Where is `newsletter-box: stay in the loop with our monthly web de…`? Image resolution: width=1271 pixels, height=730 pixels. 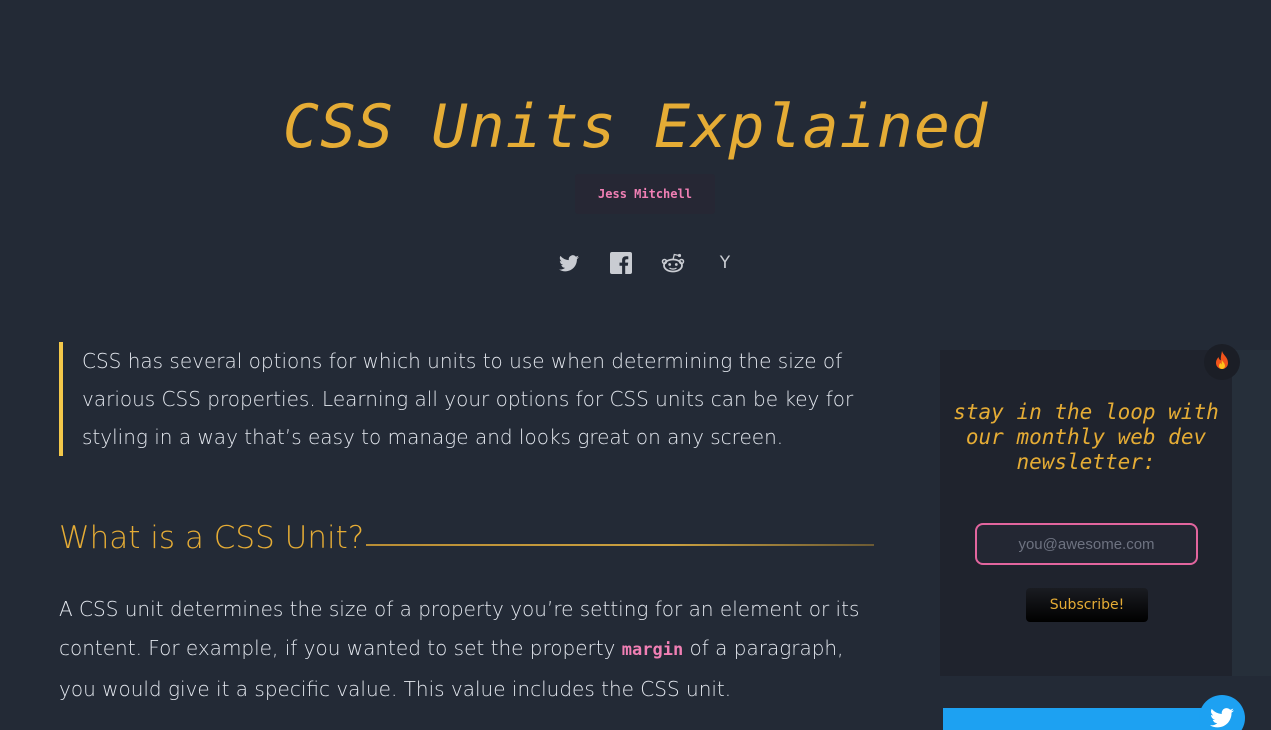
newsletter-box: stay in the loop with our monthly web de… is located at coordinates (1086, 513).